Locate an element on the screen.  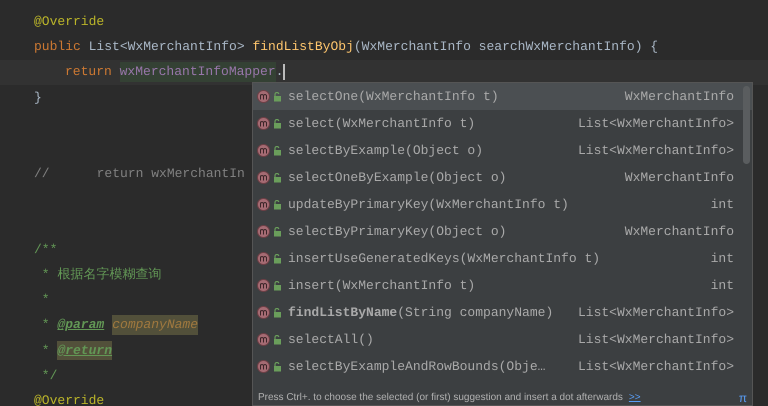
hint-text: Press Ctrl+. to choose the selected (or first) suggestion and insert a dot afterwards is located at coordinates (440, 398).